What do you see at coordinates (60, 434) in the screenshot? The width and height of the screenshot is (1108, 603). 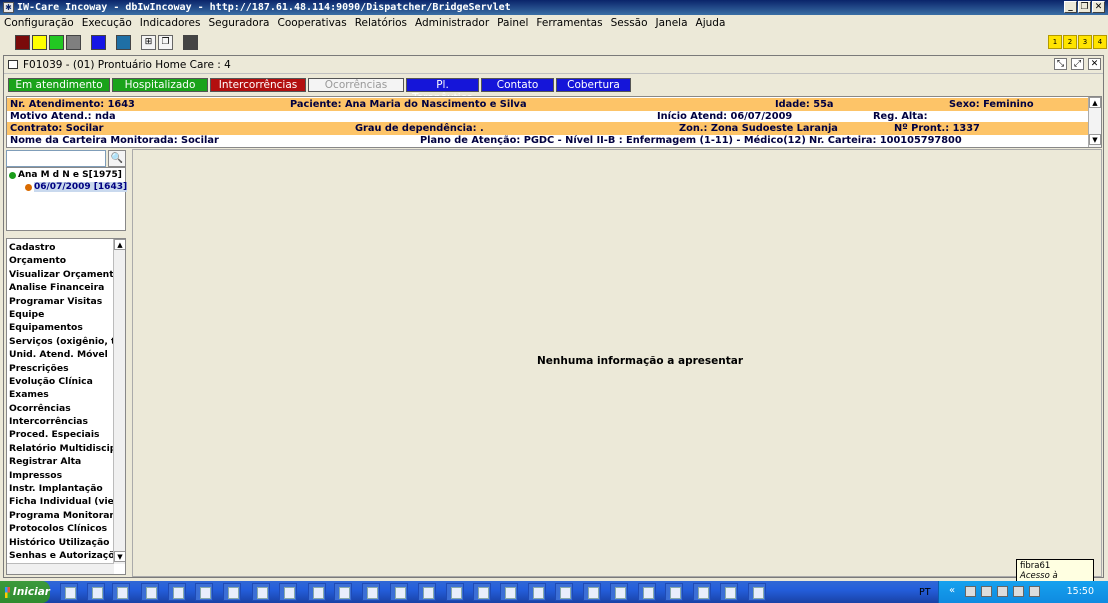 I see `list-item: Proced. Especiais` at bounding box center [60, 434].